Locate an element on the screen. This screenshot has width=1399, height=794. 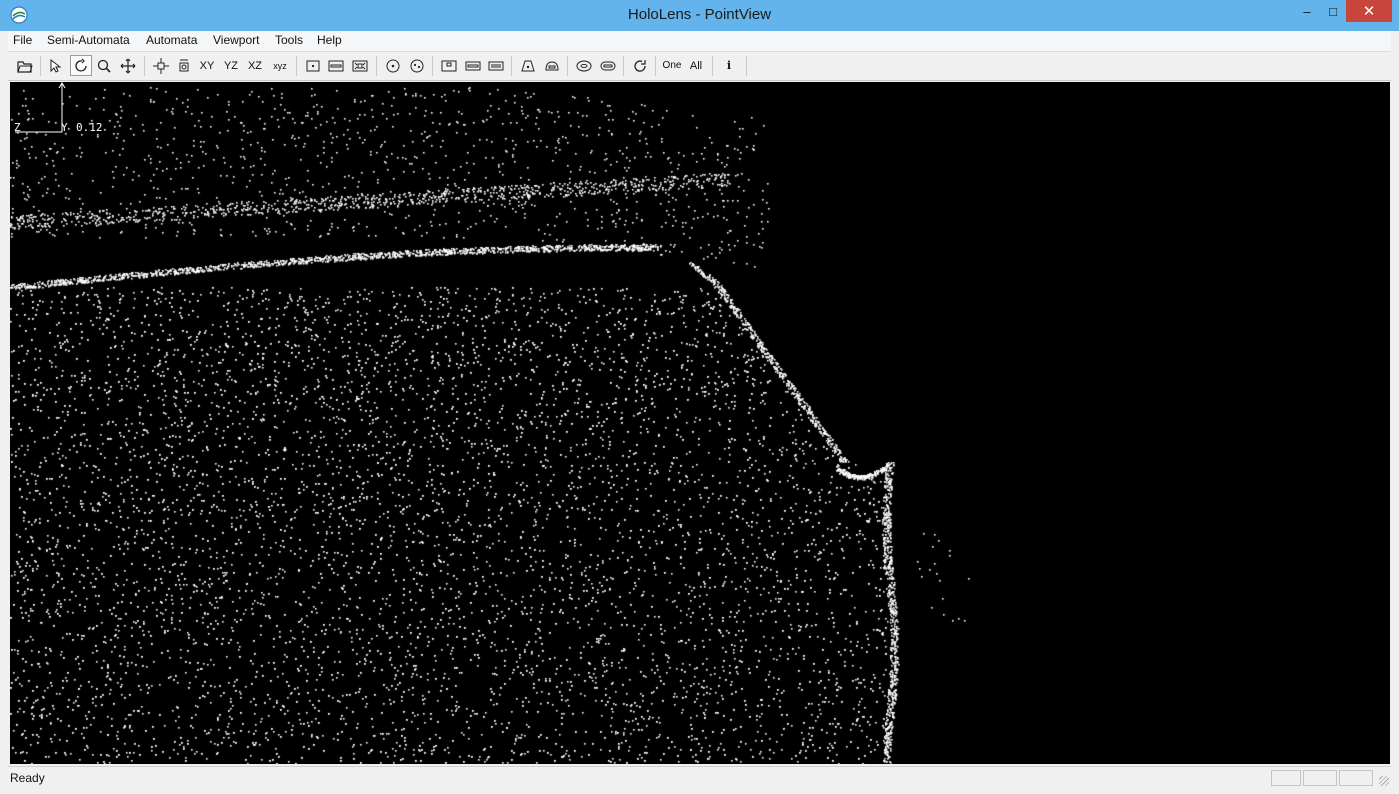
maximize-button: □ is located at coordinates (1333, 11).